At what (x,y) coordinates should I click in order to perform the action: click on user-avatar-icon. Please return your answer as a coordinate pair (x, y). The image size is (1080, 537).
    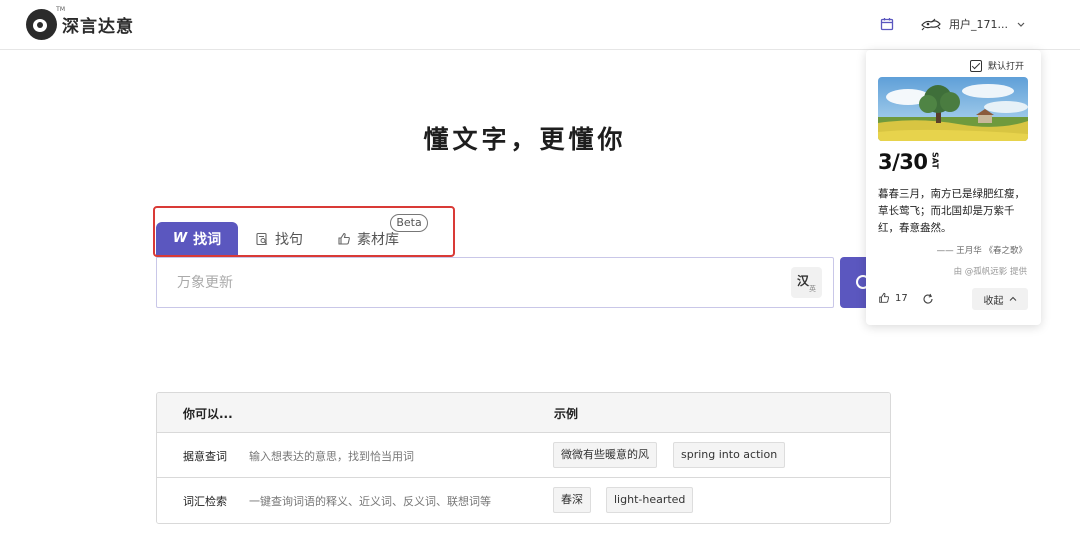
    Looking at the image, I should click on (931, 24).